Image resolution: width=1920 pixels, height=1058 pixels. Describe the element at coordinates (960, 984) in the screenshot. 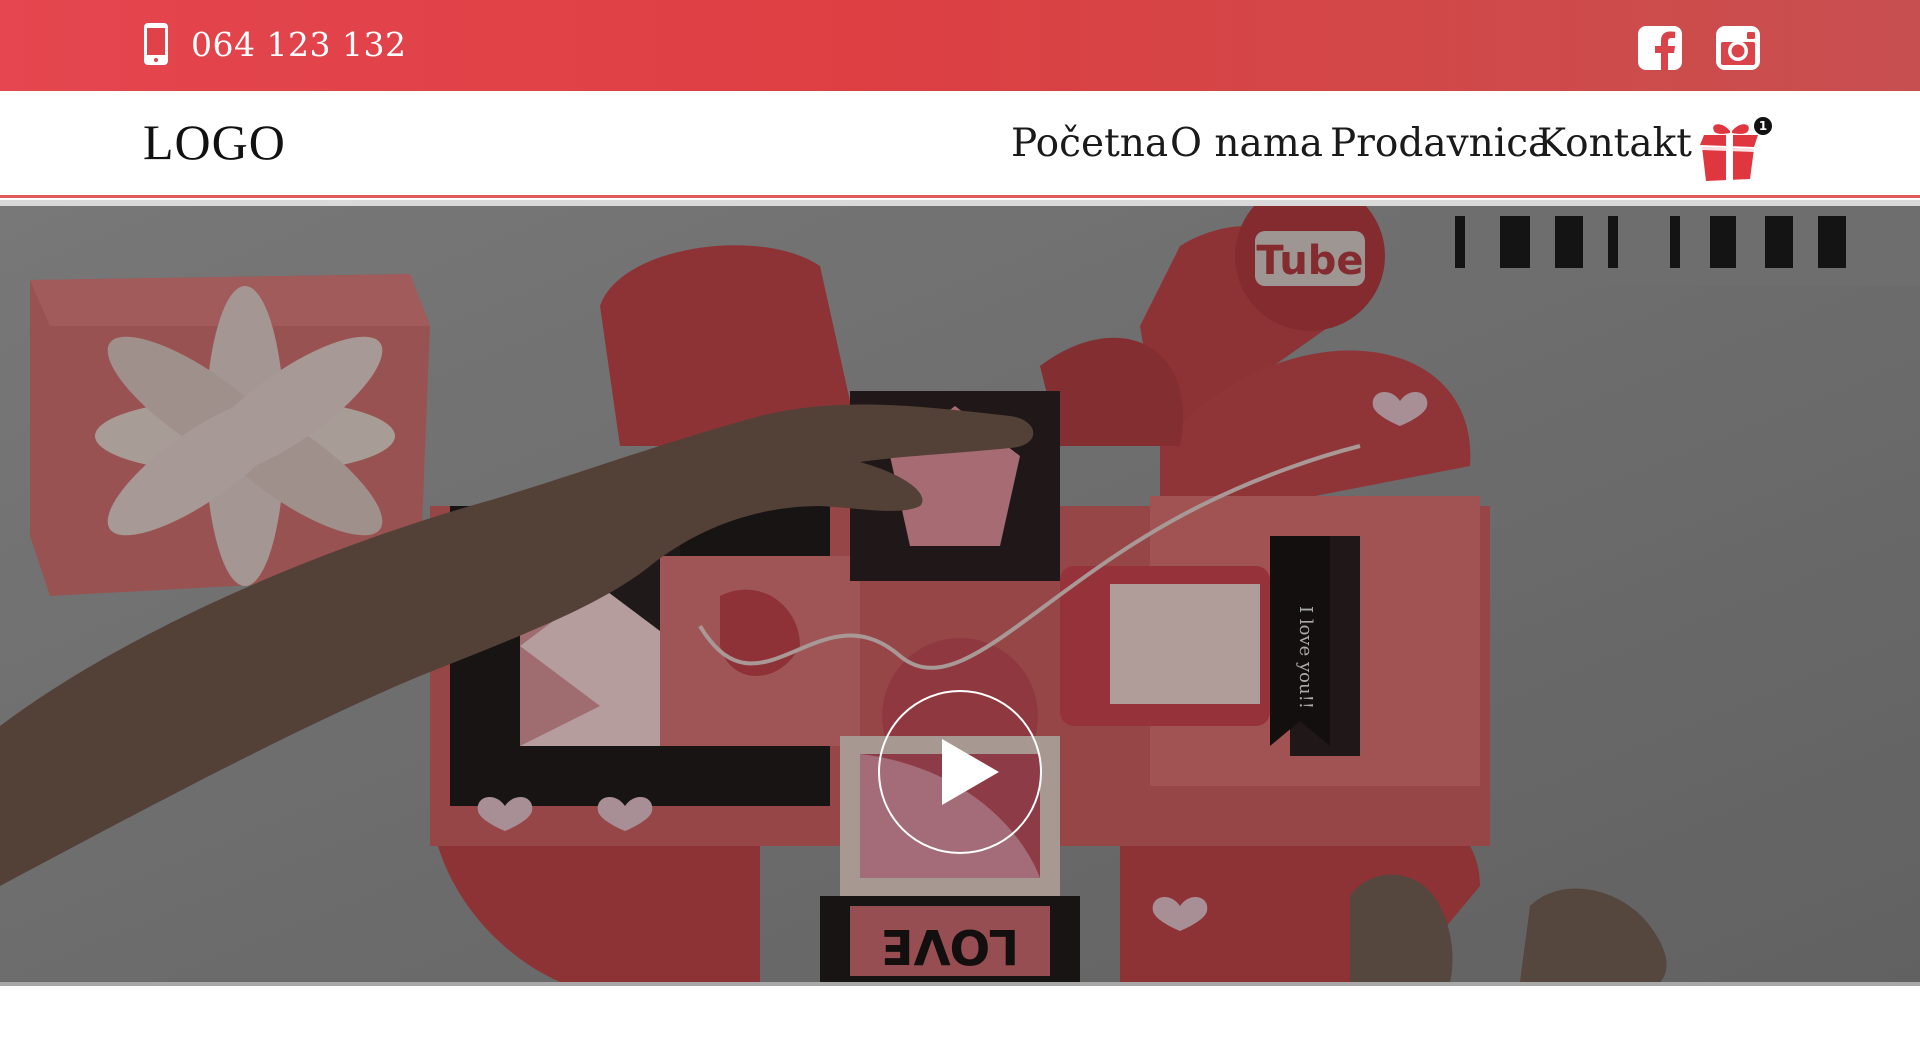

I see `video-bottom-border` at that location.